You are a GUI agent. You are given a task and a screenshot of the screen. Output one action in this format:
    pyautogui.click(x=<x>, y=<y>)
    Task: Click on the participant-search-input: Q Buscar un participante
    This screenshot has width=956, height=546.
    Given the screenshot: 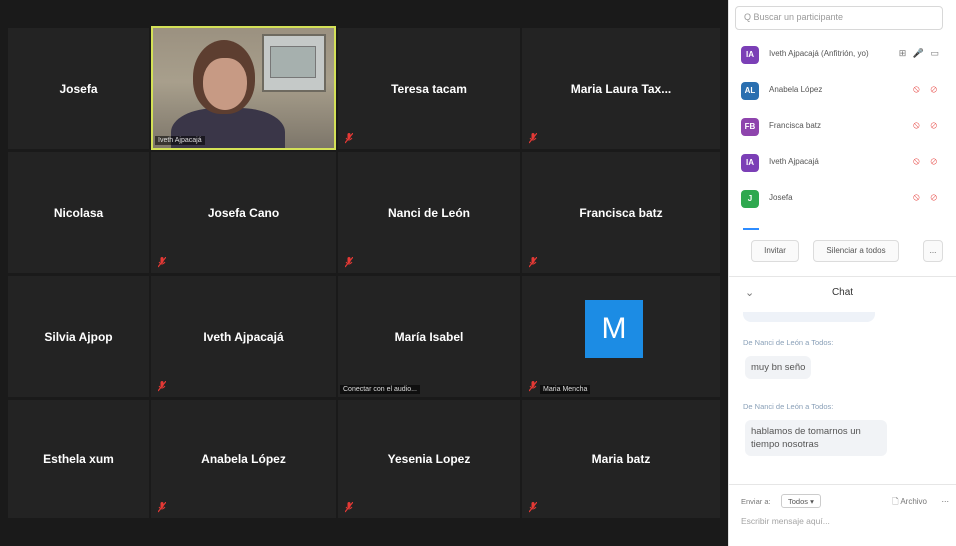 What is the action you would take?
    pyautogui.click(x=839, y=18)
    